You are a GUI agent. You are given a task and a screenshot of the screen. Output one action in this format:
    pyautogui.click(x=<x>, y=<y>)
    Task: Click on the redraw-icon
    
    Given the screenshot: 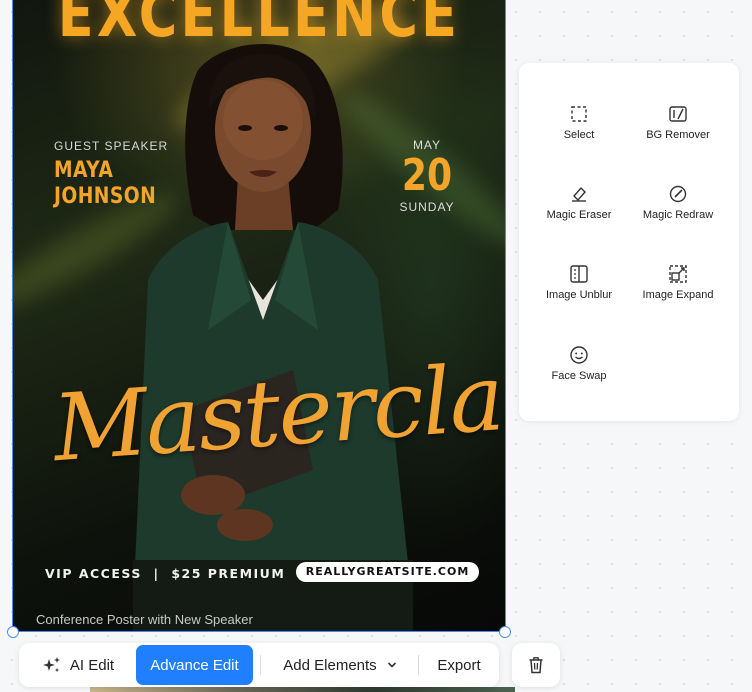 What is the action you would take?
    pyautogui.click(x=678, y=194)
    